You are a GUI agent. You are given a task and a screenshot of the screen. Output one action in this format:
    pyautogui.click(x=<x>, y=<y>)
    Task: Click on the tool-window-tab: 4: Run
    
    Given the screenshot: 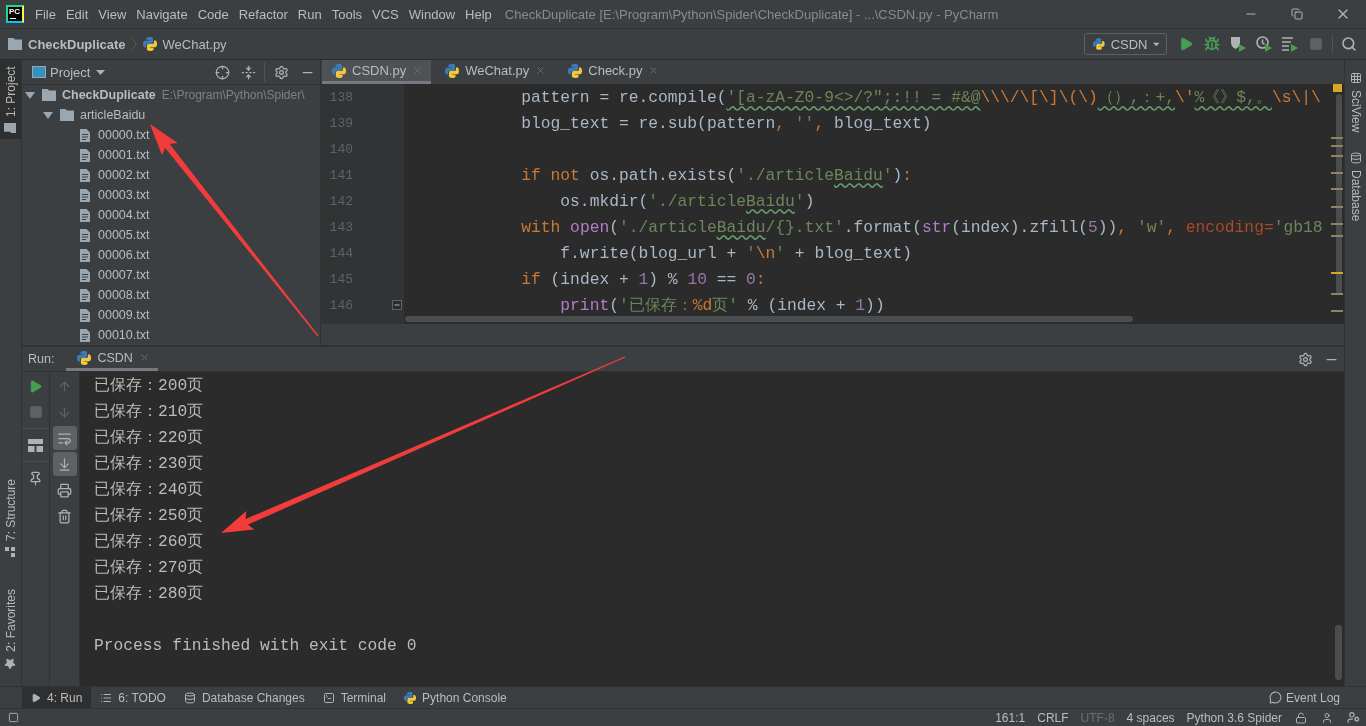 What is the action you would take?
    pyautogui.click(x=57, y=697)
    